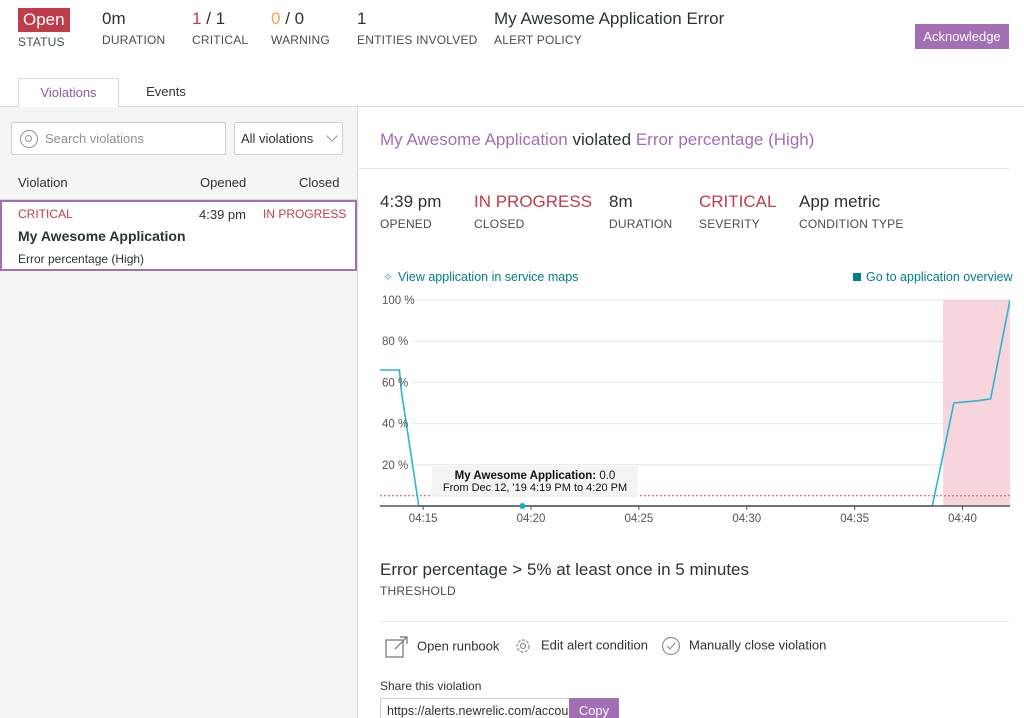  What do you see at coordinates (68, 93) in the screenshot?
I see `tab-violations: Violations` at bounding box center [68, 93].